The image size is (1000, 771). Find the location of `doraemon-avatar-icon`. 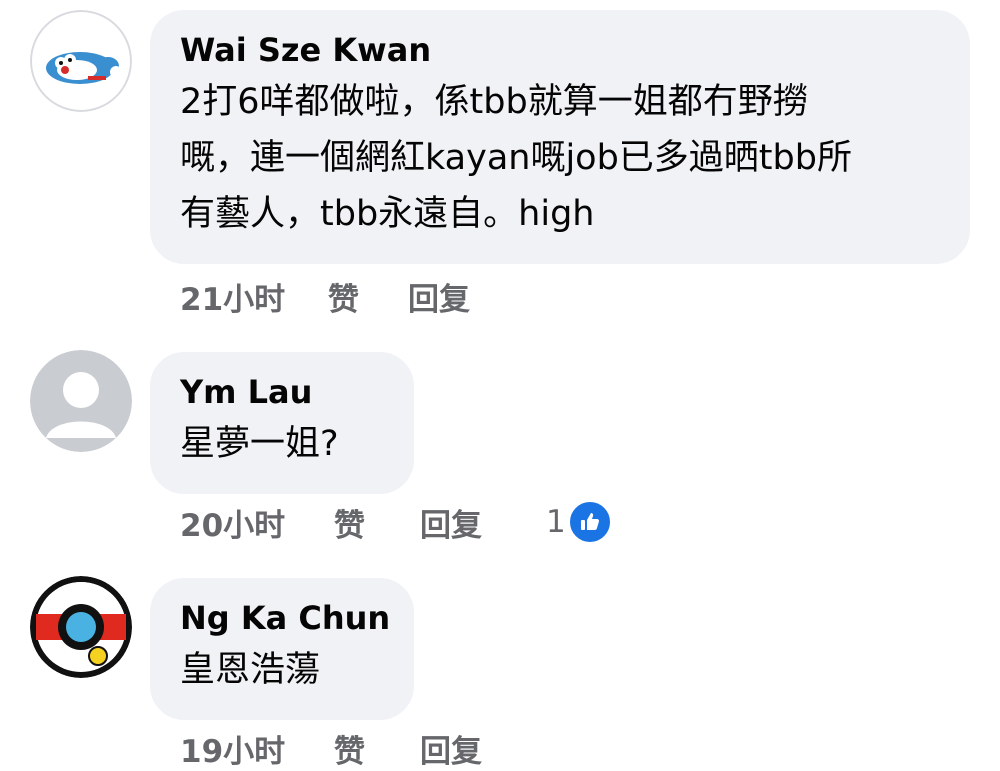

doraemon-avatar-icon is located at coordinates (81, 61).